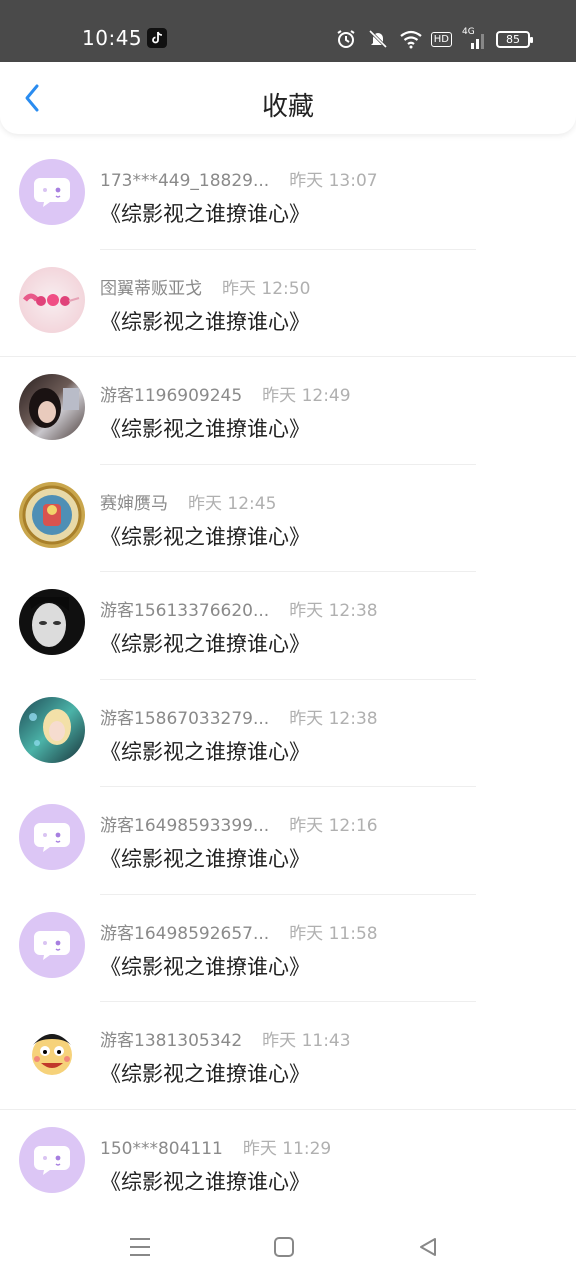 The height and width of the screenshot is (1280, 576). I want to click on list-item: 173***449_18829... 昨天 13:07 《综影视之谁撩谁心》, so click(288, 196).